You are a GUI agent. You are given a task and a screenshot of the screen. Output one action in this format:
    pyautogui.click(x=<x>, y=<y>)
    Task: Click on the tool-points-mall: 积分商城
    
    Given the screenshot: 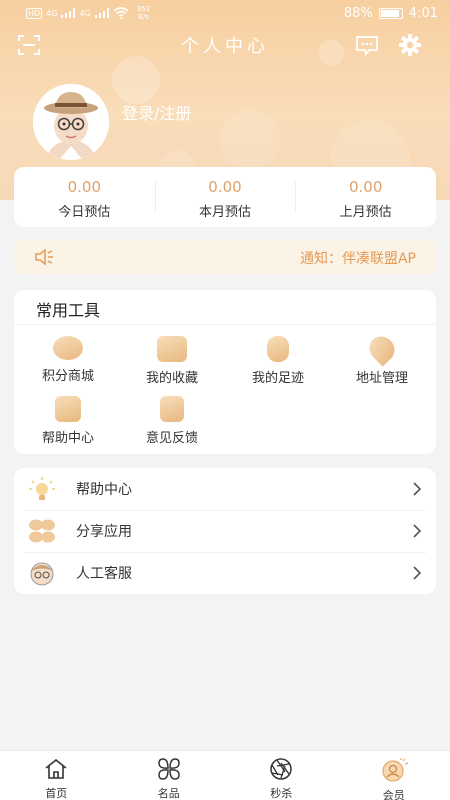 What is the action you would take?
    pyautogui.click(x=68, y=360)
    